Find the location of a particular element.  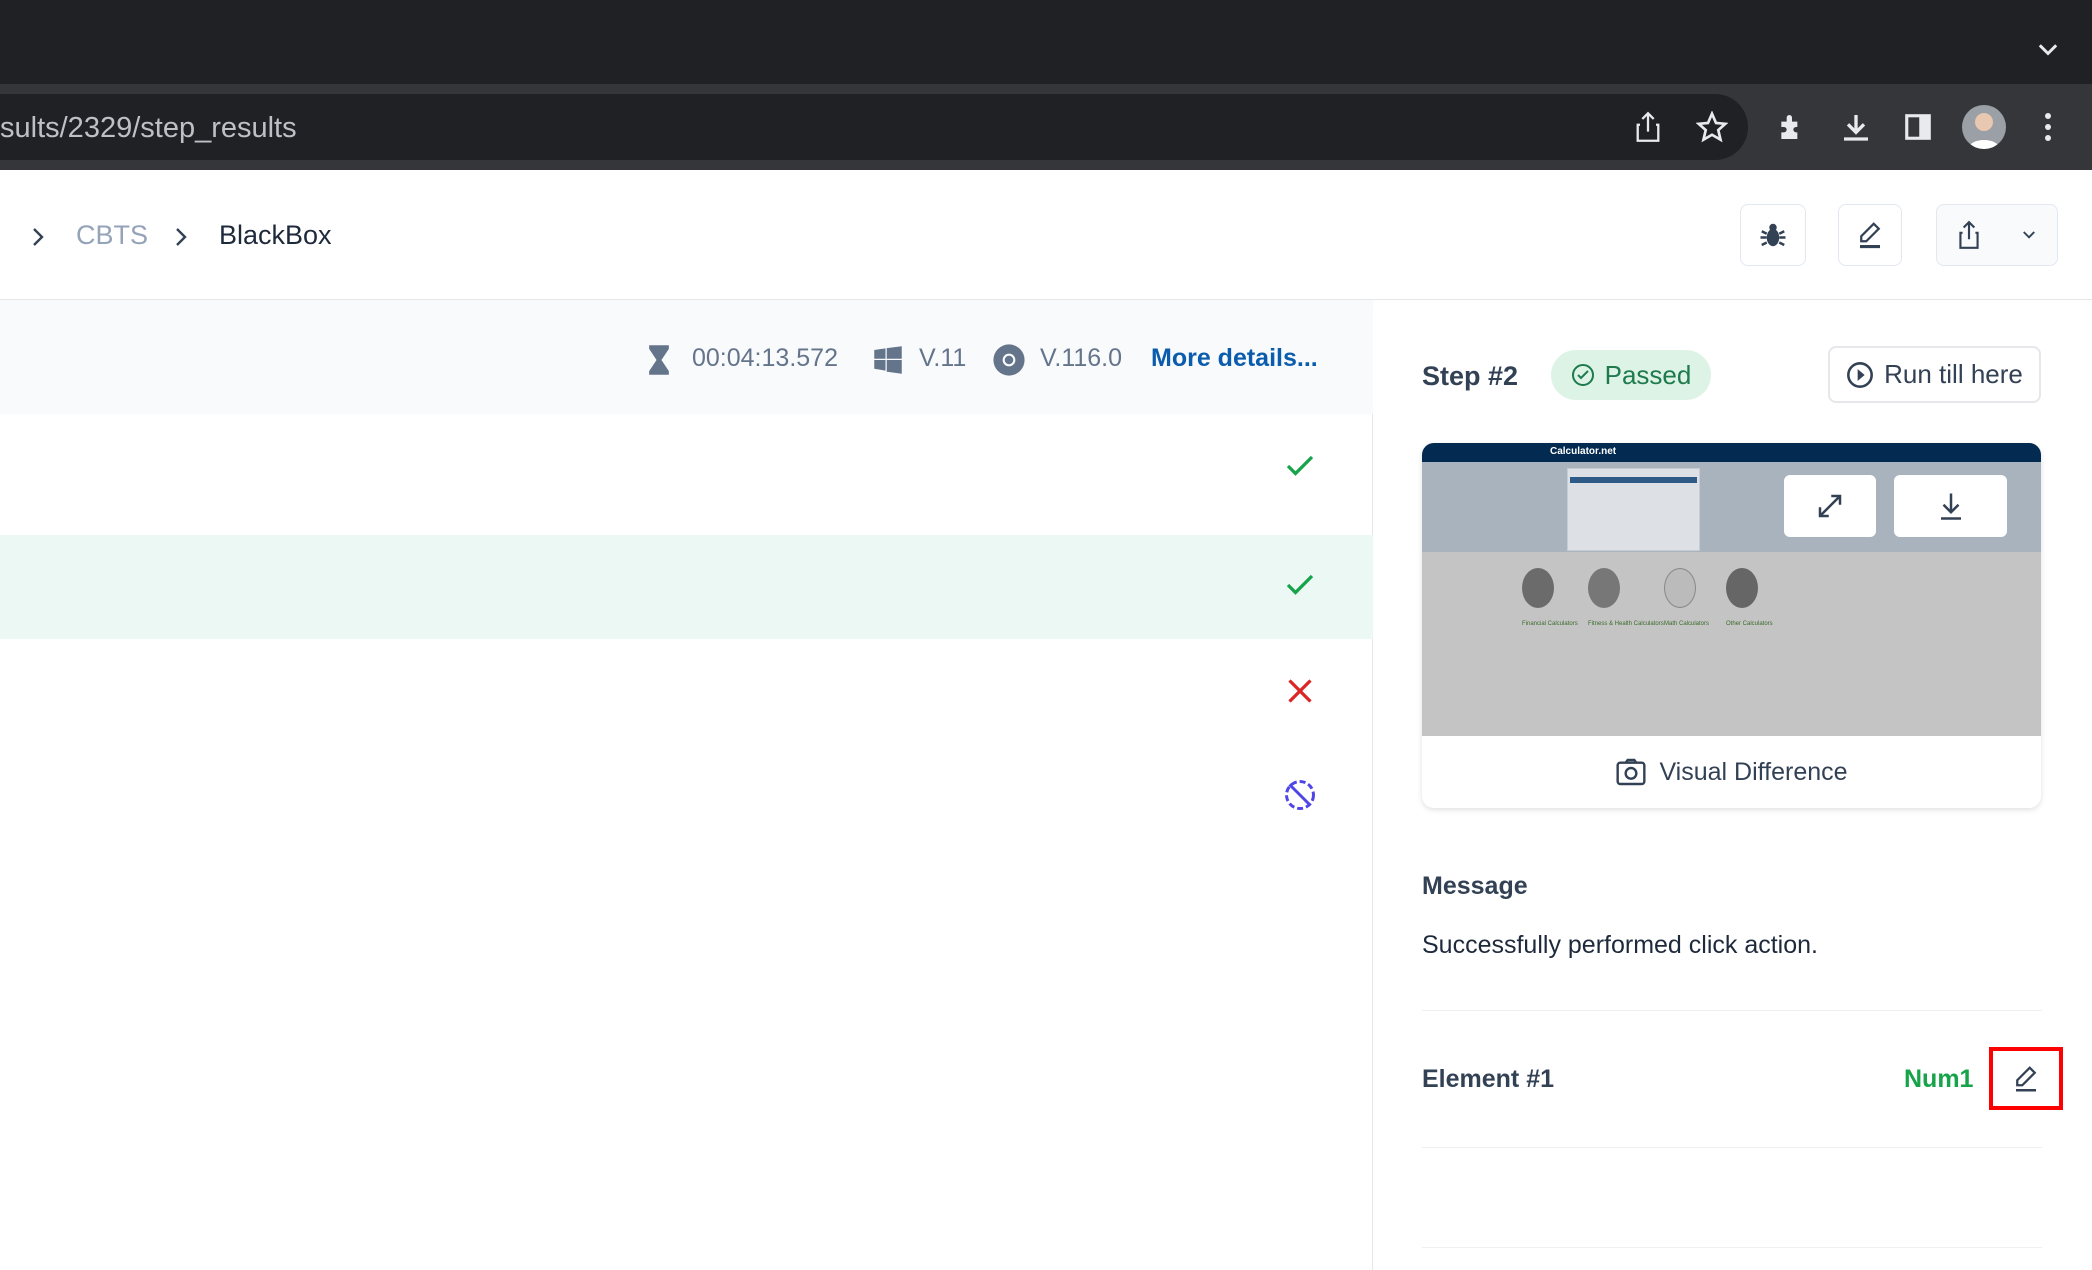

app-header: CBTS BlackBox is located at coordinates (1046, 235).